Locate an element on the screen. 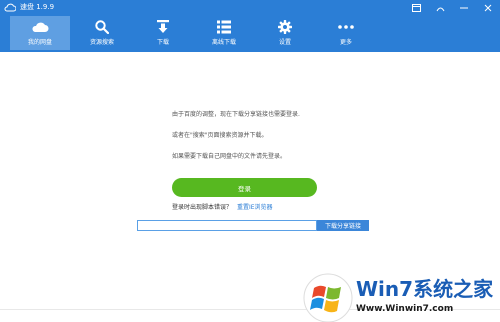  tab-resource-search: 资源搜索 is located at coordinates (102, 33).